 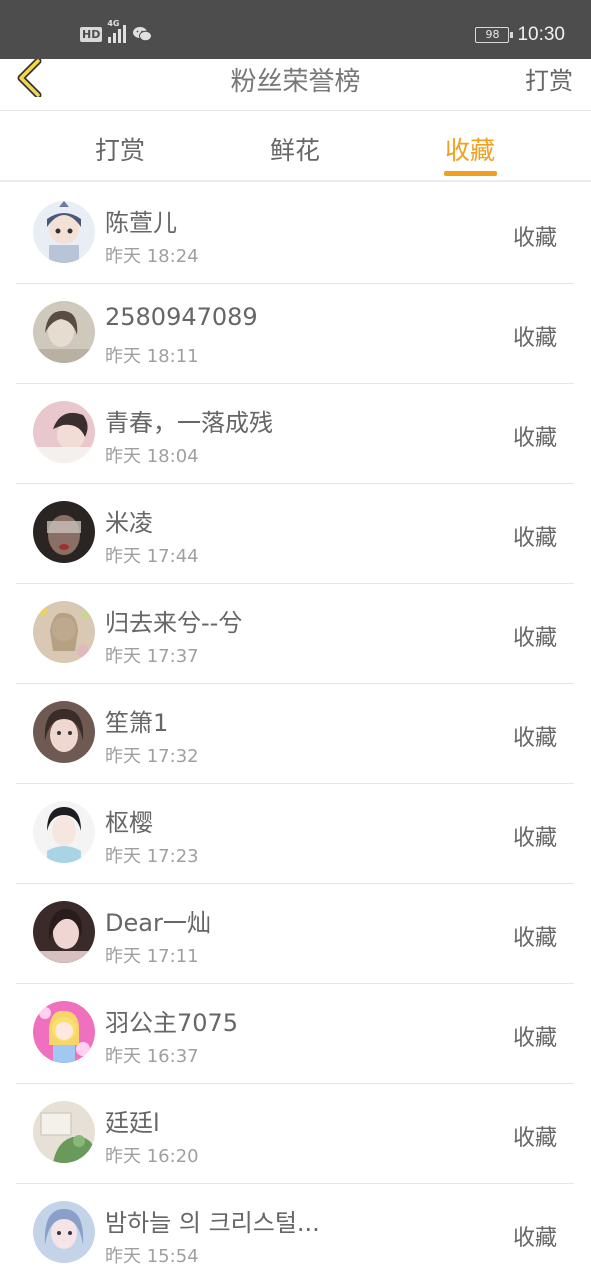 I want to click on fan-name: 2580947089, so click(x=181, y=317).